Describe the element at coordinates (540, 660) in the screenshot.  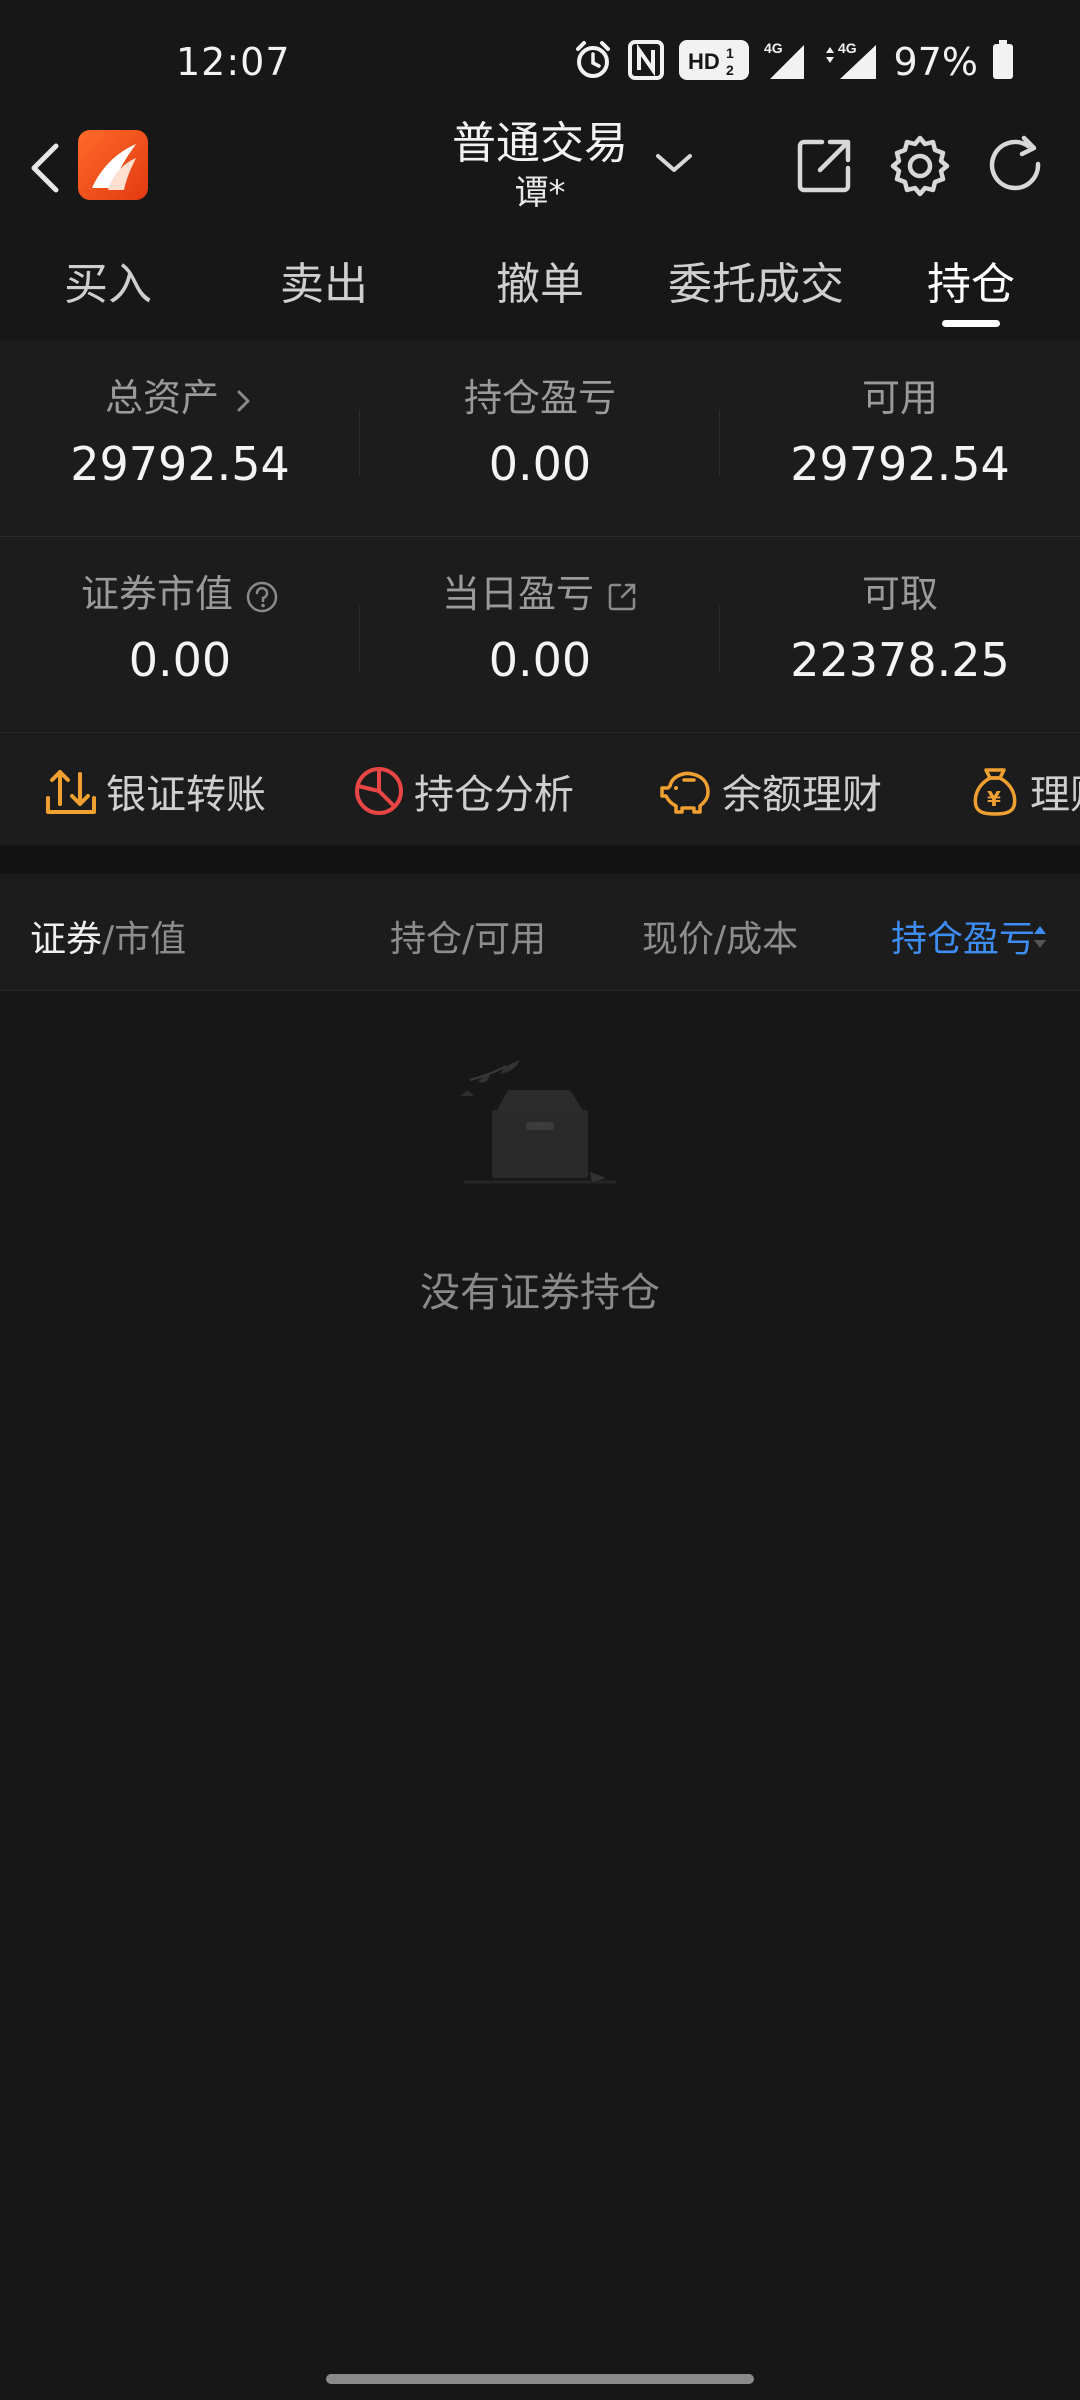
I see `daily-pl-value: 0.00` at that location.